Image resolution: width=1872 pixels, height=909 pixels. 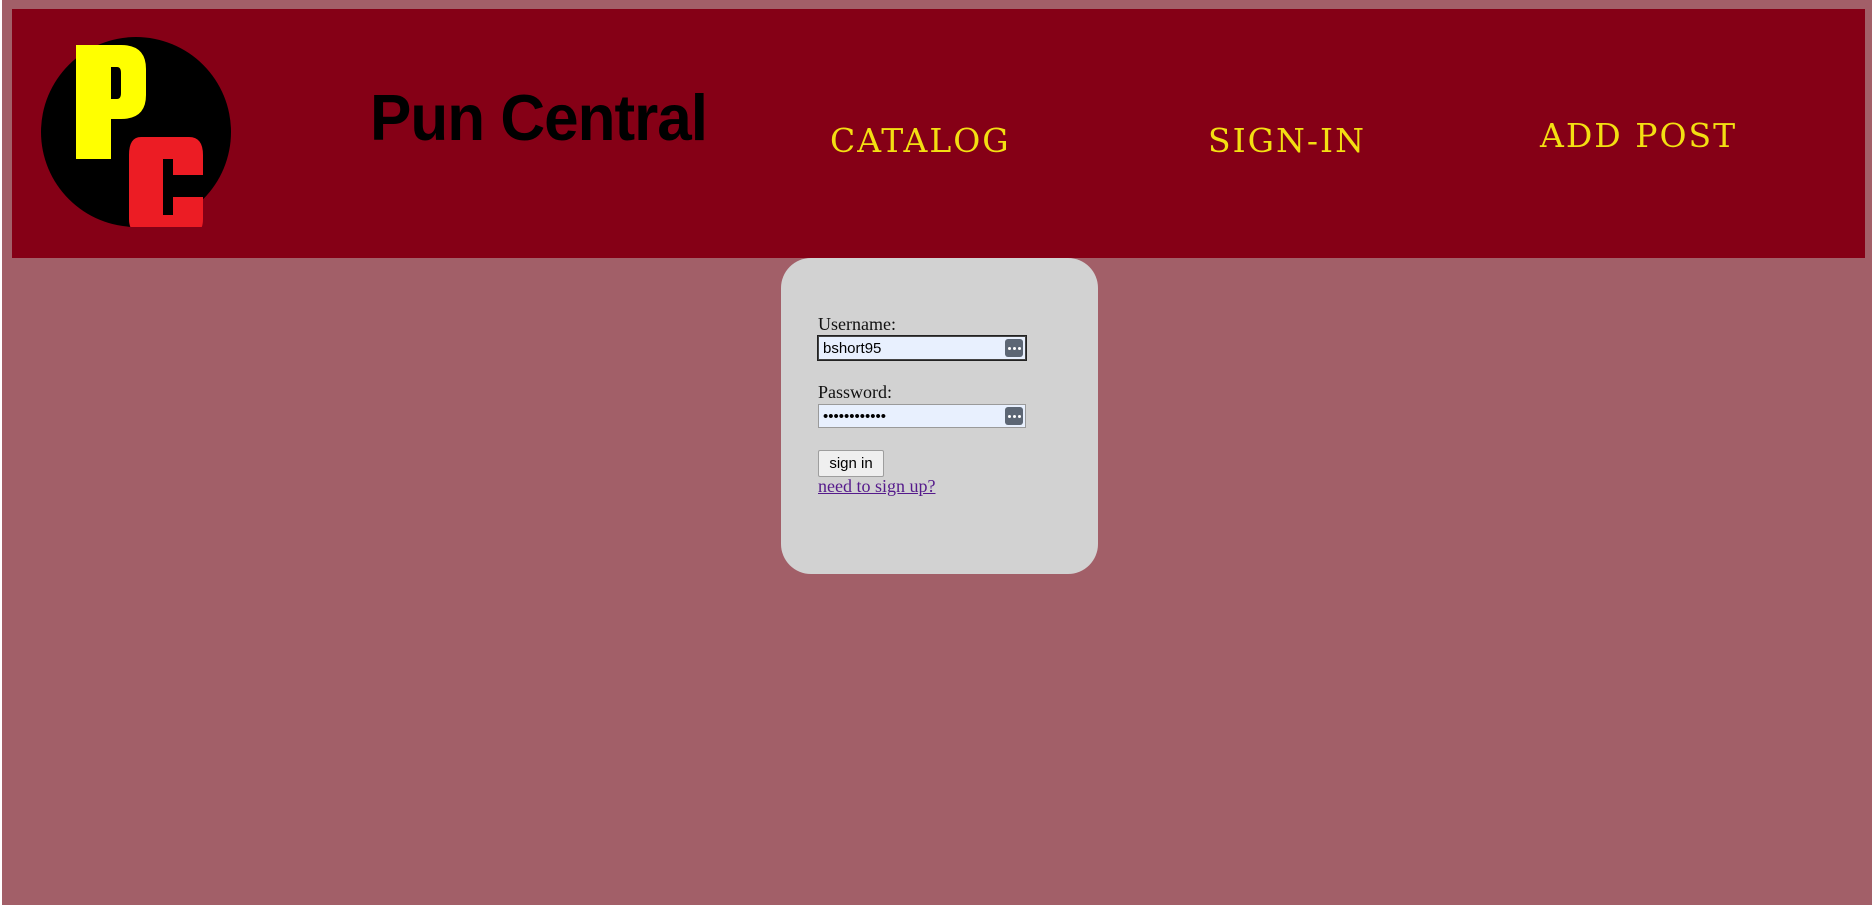 I want to click on password-field, so click(x=922, y=416).